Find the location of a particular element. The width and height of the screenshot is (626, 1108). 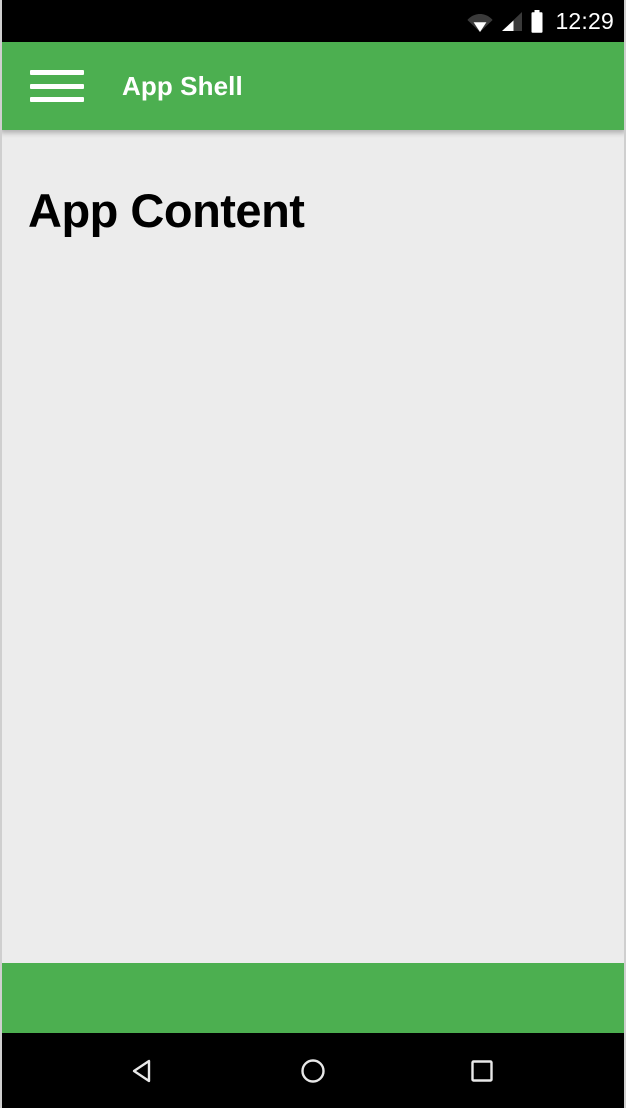

wifi-icon is located at coordinates (480, 21).